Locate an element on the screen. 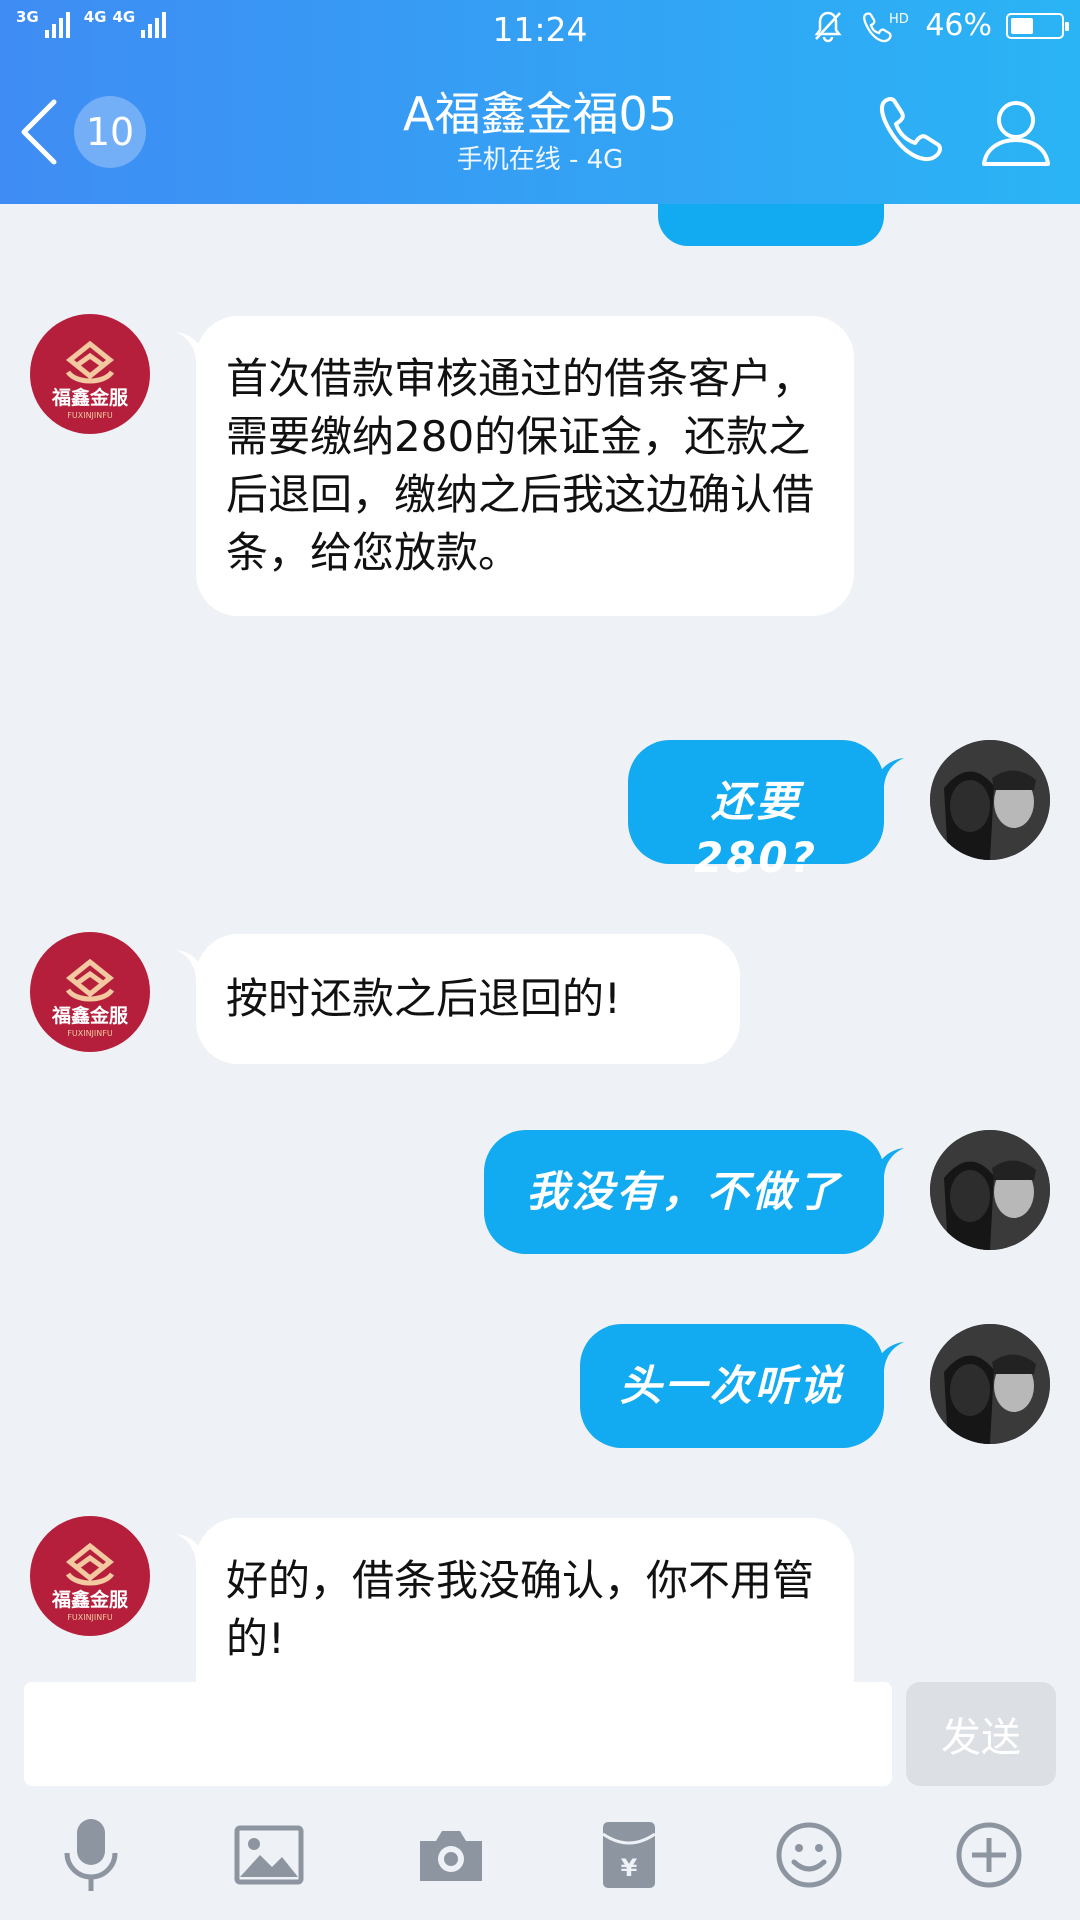 This screenshot has width=1080, height=1920. red-packet-button: ¥ is located at coordinates (629, 1855).